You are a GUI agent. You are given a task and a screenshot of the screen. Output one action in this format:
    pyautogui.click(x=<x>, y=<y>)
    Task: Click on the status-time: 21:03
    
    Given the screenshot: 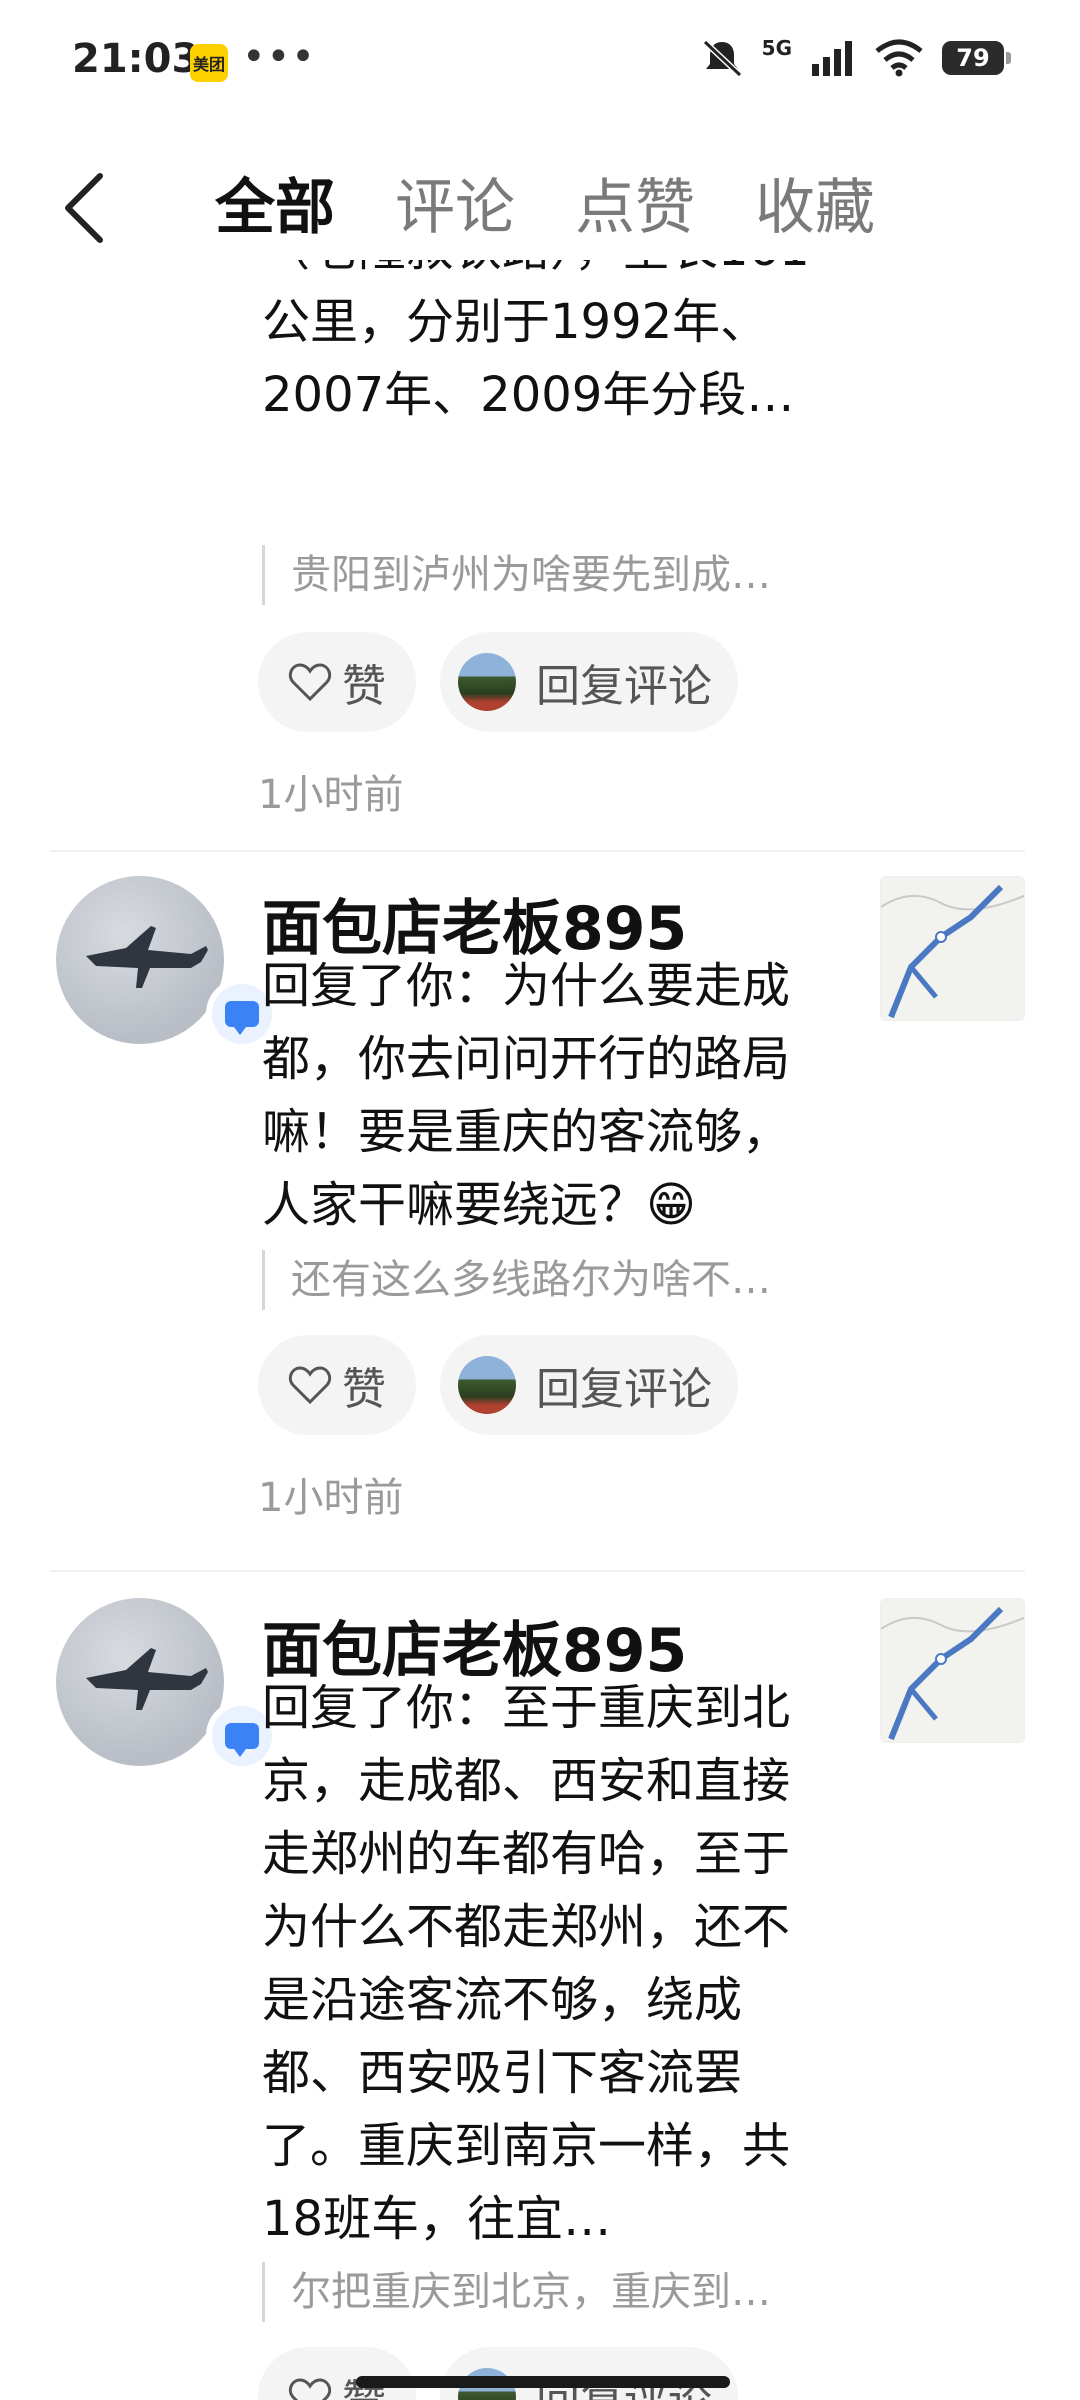 What is the action you would take?
    pyautogui.click(x=136, y=59)
    